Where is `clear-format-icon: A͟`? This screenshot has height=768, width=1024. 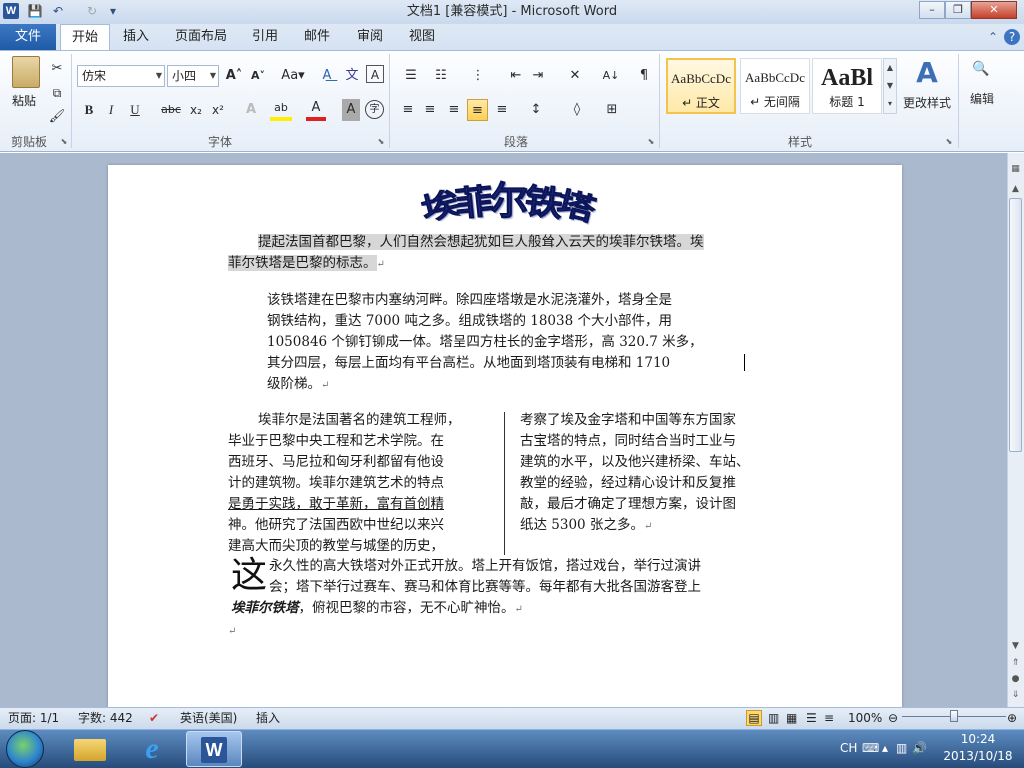
clear-format-icon: A͟ is located at coordinates (327, 76).